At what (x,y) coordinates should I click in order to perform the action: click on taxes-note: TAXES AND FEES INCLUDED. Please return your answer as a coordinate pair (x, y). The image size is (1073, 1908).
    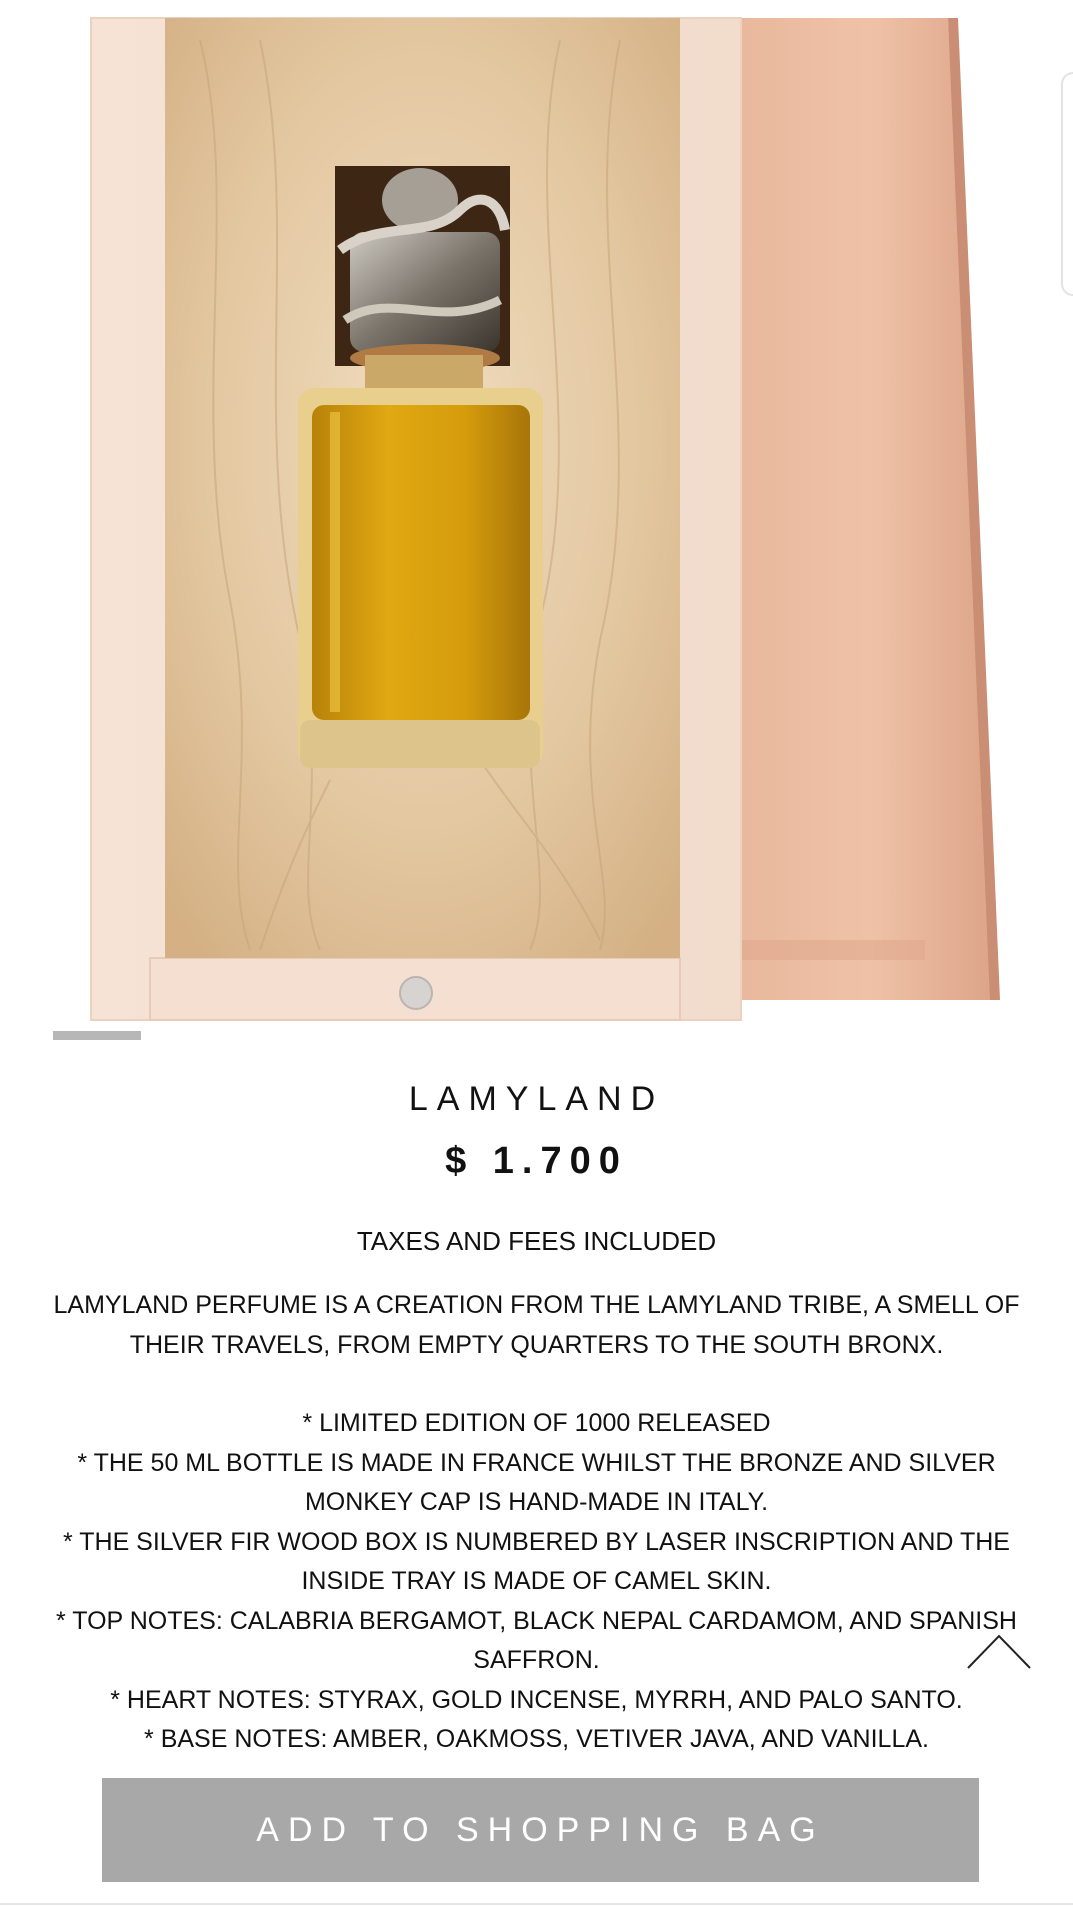
    Looking at the image, I should click on (536, 1241).